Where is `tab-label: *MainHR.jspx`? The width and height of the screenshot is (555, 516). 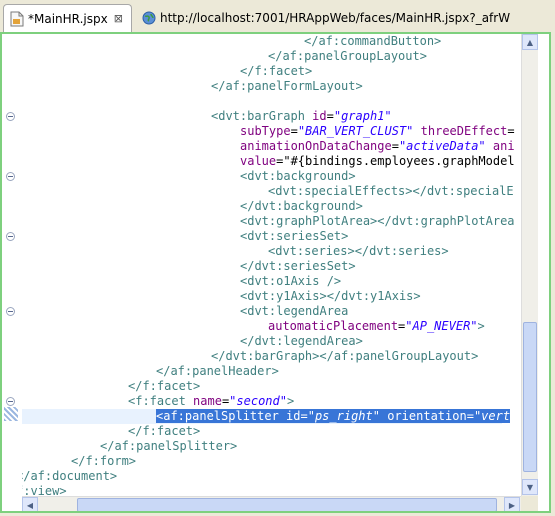 tab-label: *MainHR.jspx is located at coordinates (68, 18).